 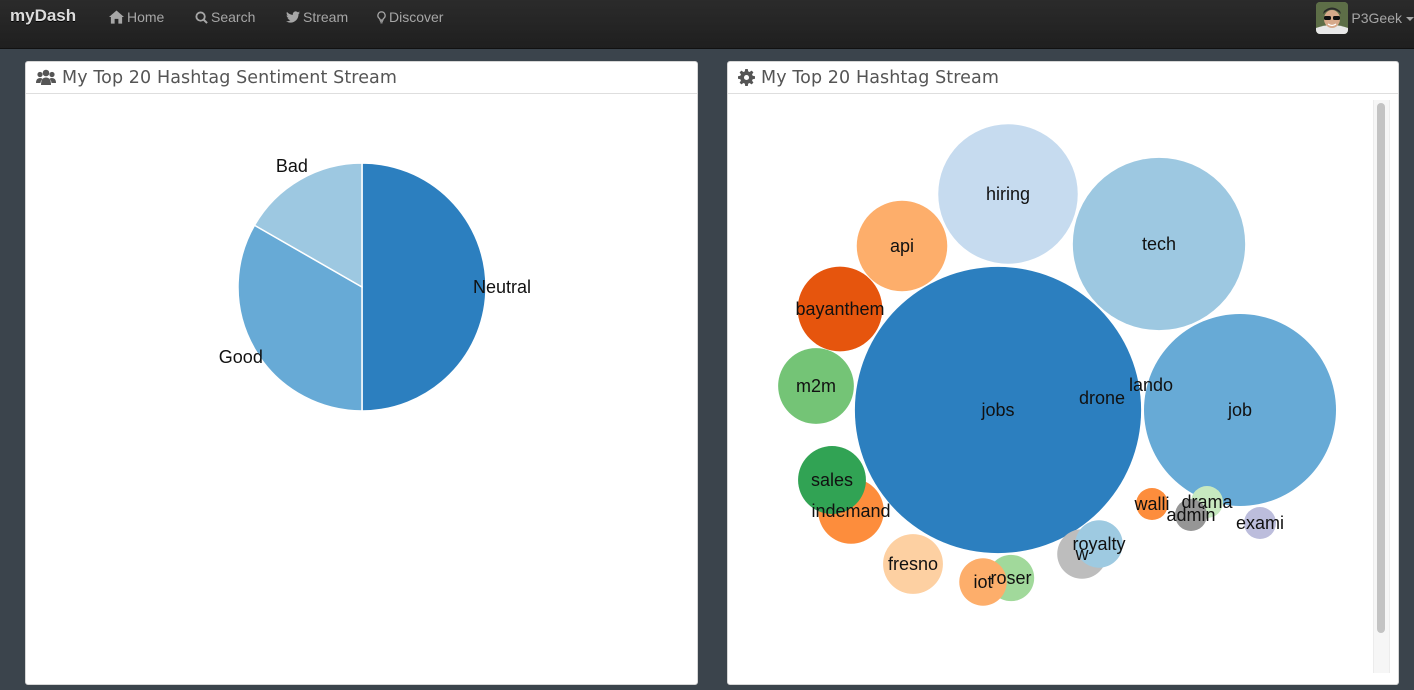 I want to click on nav-search-label: Search, so click(x=233, y=17).